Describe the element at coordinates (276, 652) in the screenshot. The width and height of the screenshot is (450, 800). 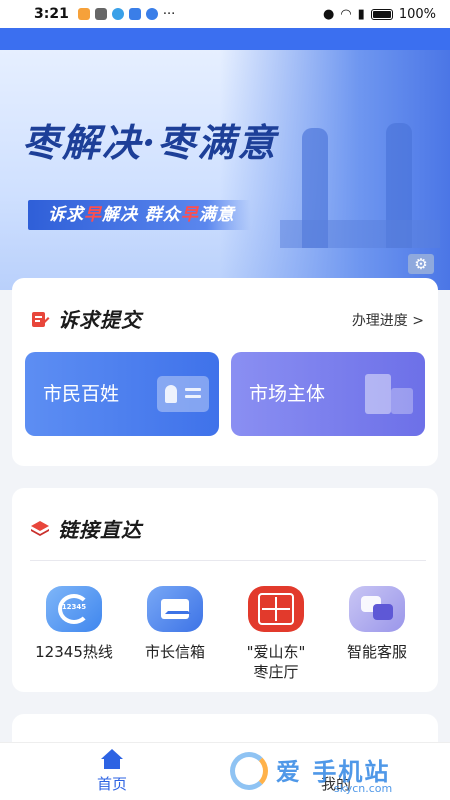
I see `ai-shandong-label-line1: "爱山东"` at that location.